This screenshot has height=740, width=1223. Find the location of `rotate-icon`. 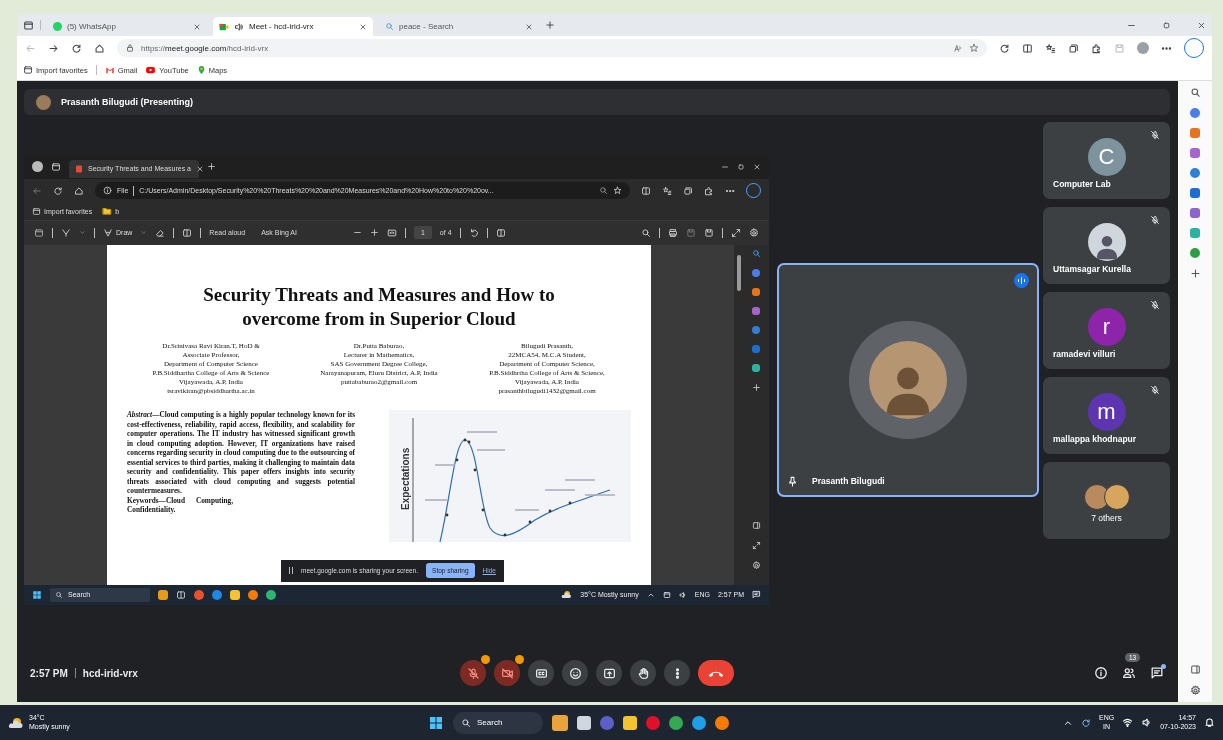

rotate-icon is located at coordinates (473, 232).